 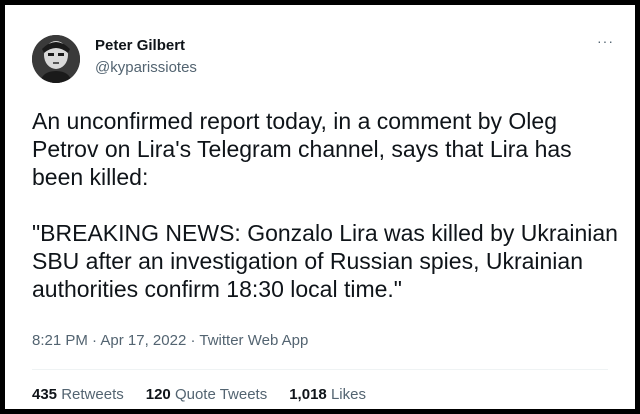 I want to click on likes-stat: 1,018 Likes, so click(x=327, y=394).